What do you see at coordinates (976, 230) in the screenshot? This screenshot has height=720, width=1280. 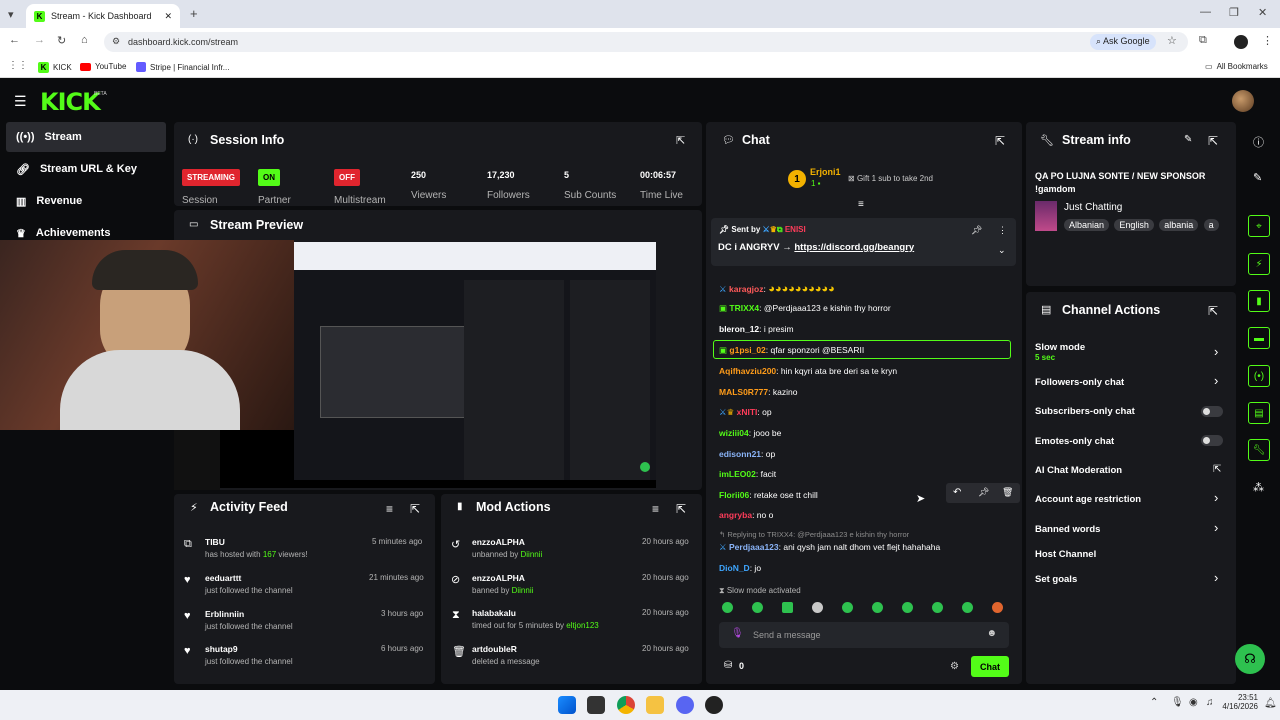 I see `unpin-icon: 📌︎` at bounding box center [976, 230].